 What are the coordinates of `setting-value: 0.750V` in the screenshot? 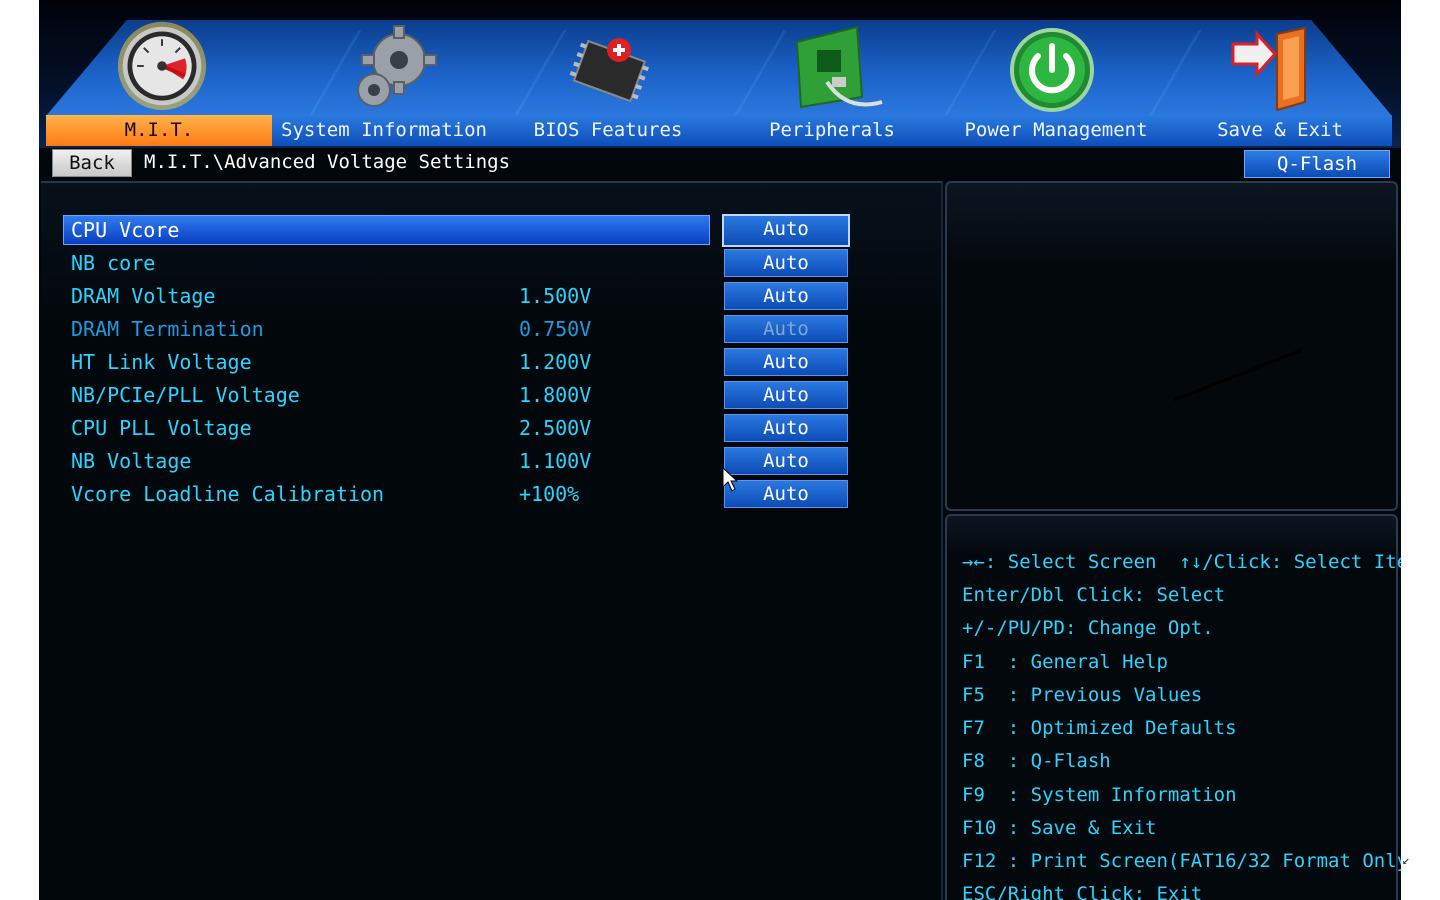 It's located at (555, 329).